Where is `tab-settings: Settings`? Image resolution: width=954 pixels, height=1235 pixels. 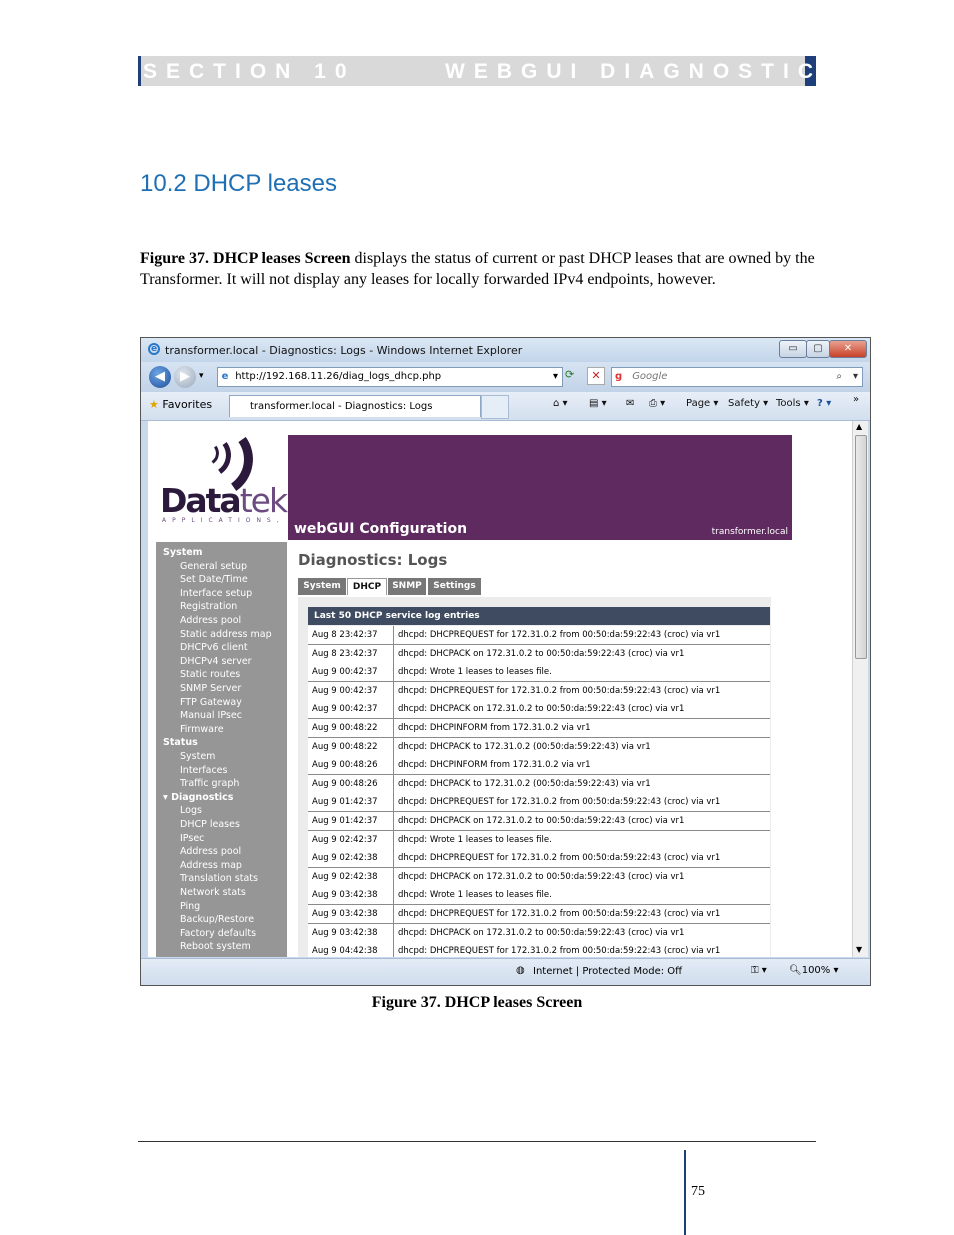
tab-settings: Settings is located at coordinates (454, 586).